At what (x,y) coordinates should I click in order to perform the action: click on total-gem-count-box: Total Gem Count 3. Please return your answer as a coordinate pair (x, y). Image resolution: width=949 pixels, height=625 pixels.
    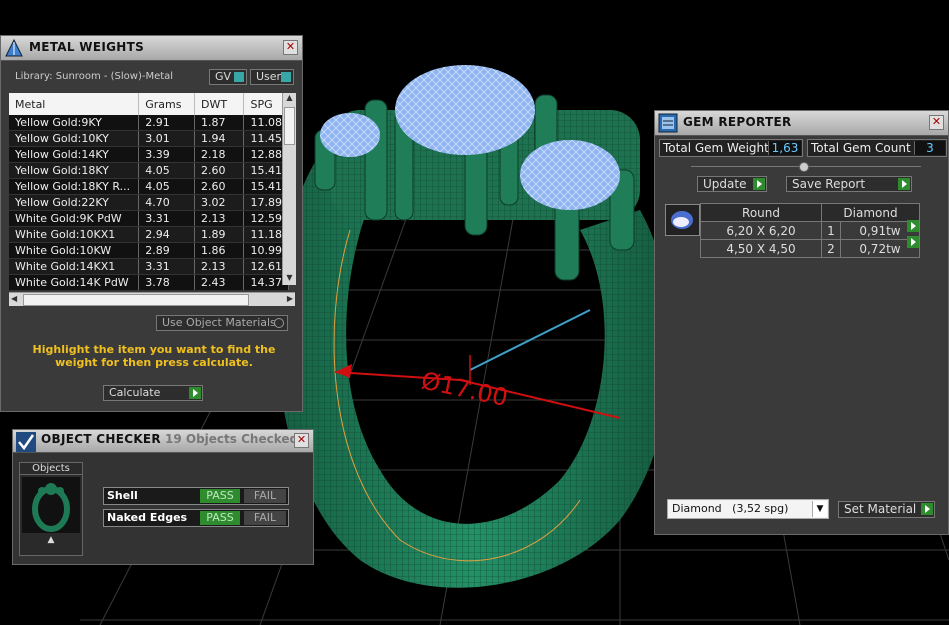
    Looking at the image, I should click on (877, 148).